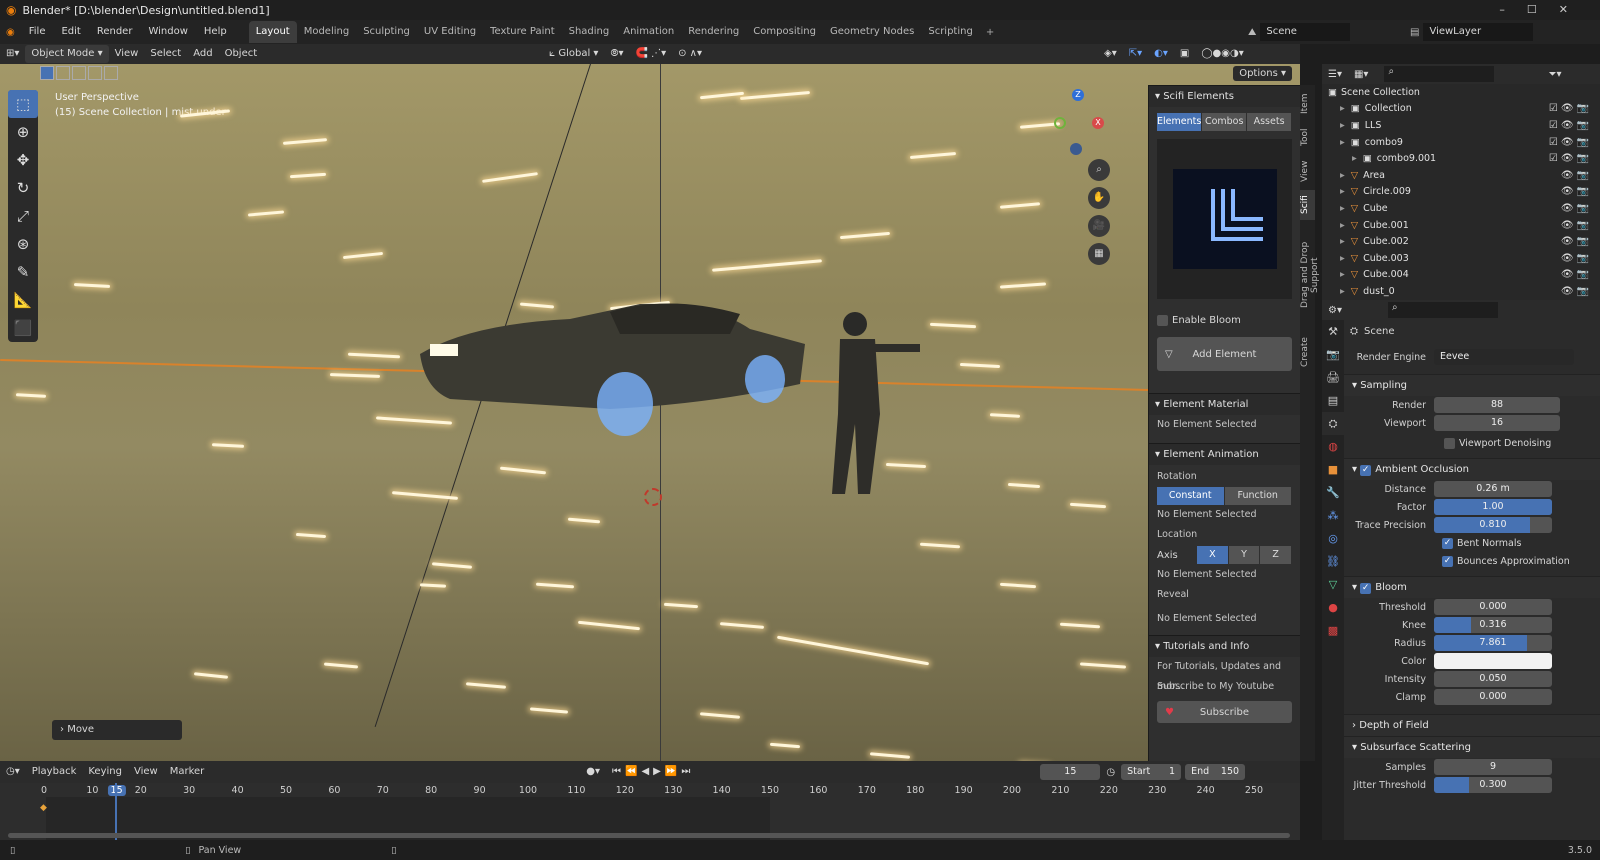  What do you see at coordinates (1493, 507) in the screenshot?
I see `ao-factor-field: 1.00` at bounding box center [1493, 507].